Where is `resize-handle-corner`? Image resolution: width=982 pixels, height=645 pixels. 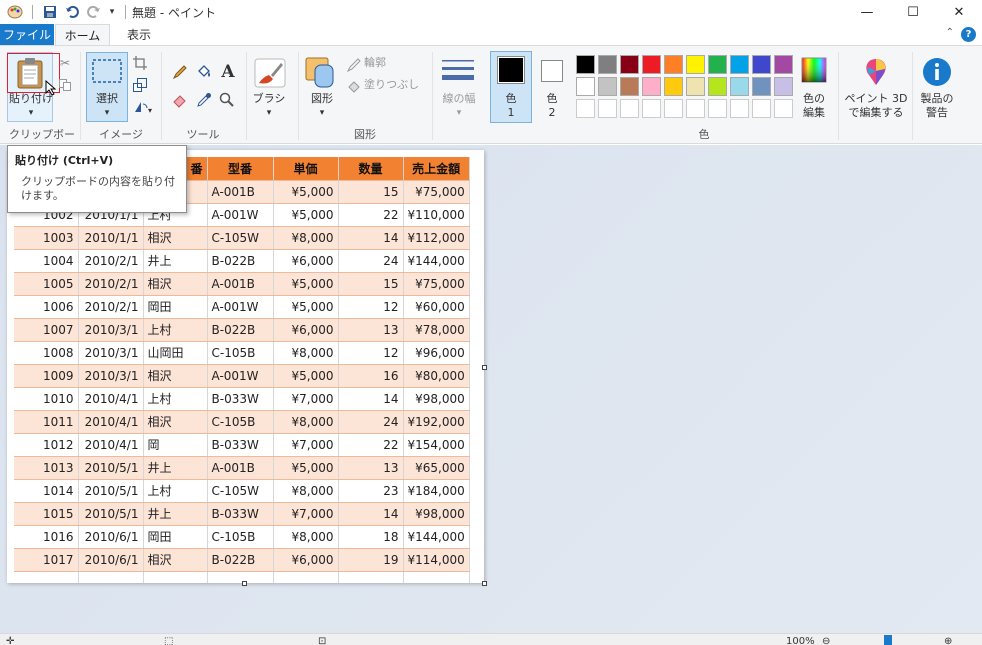
resize-handle-corner is located at coordinates (484, 583).